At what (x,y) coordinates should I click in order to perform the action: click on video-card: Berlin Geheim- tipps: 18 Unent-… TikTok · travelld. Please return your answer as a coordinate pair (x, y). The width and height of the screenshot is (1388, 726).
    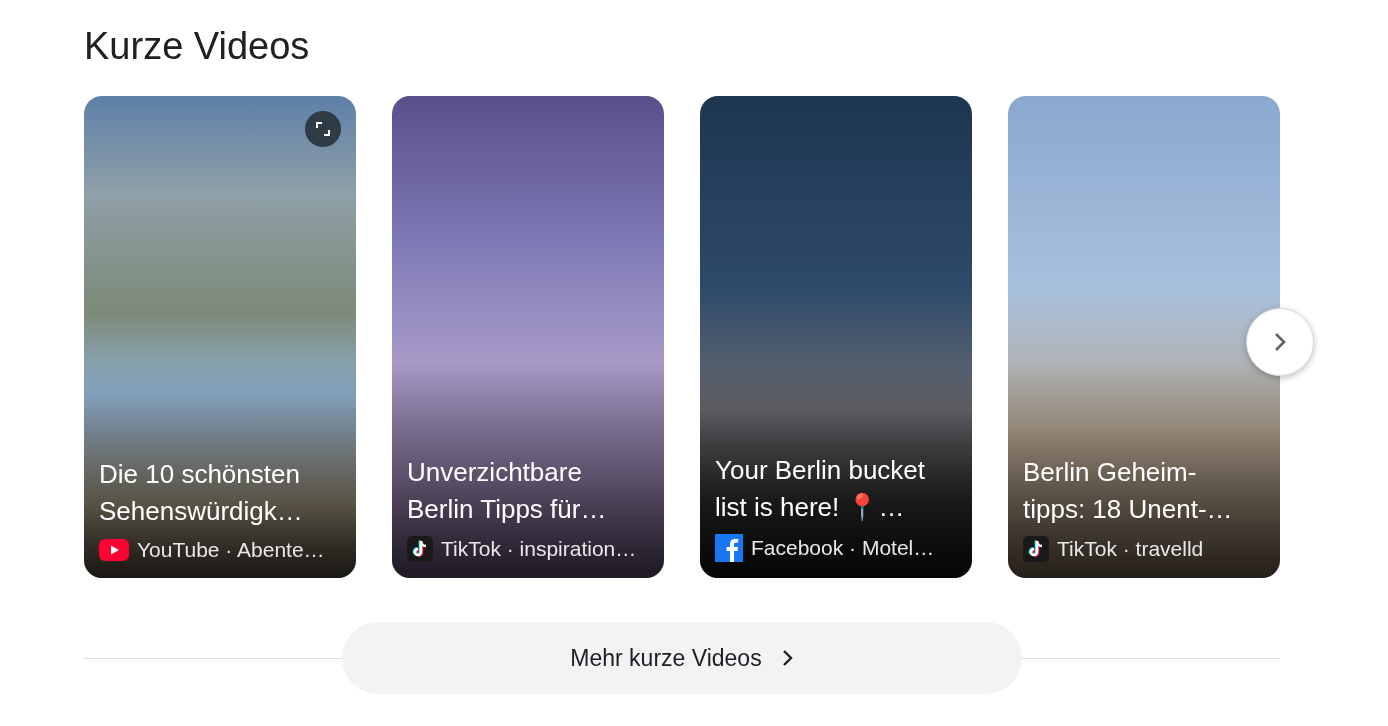
    Looking at the image, I should click on (1144, 337).